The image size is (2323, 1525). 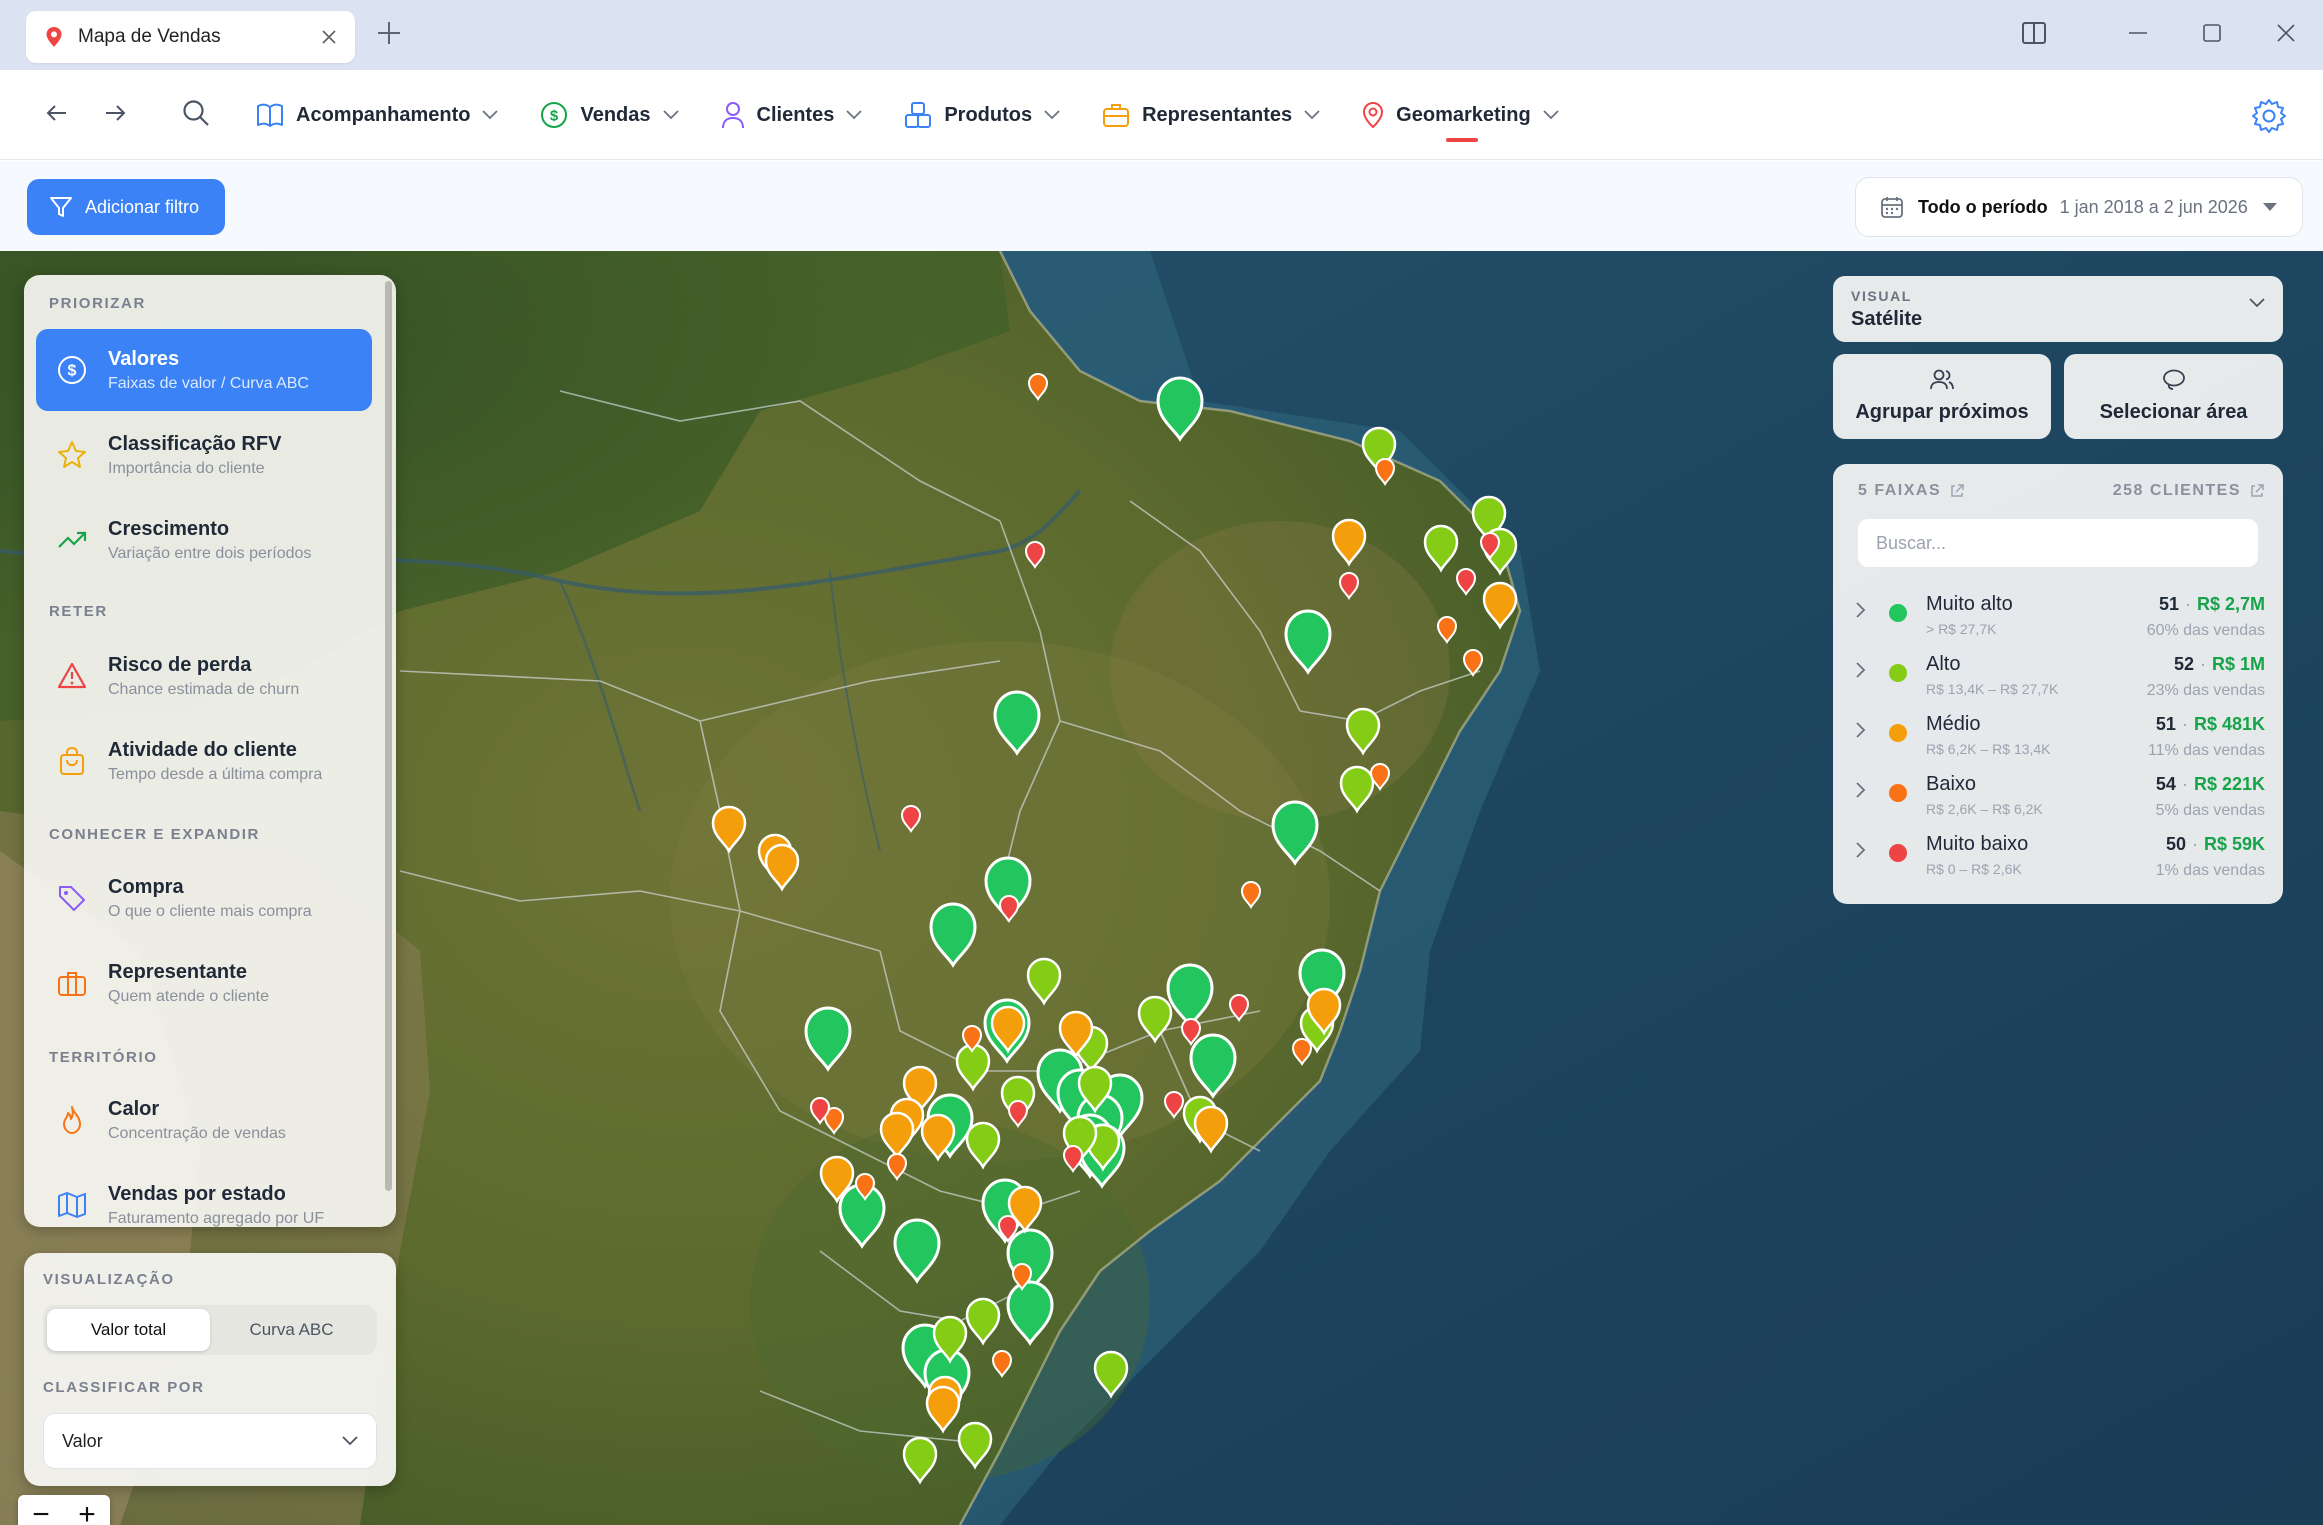 What do you see at coordinates (210, 911) in the screenshot?
I see `menu-item-subtitle: O que o cliente mais compra` at bounding box center [210, 911].